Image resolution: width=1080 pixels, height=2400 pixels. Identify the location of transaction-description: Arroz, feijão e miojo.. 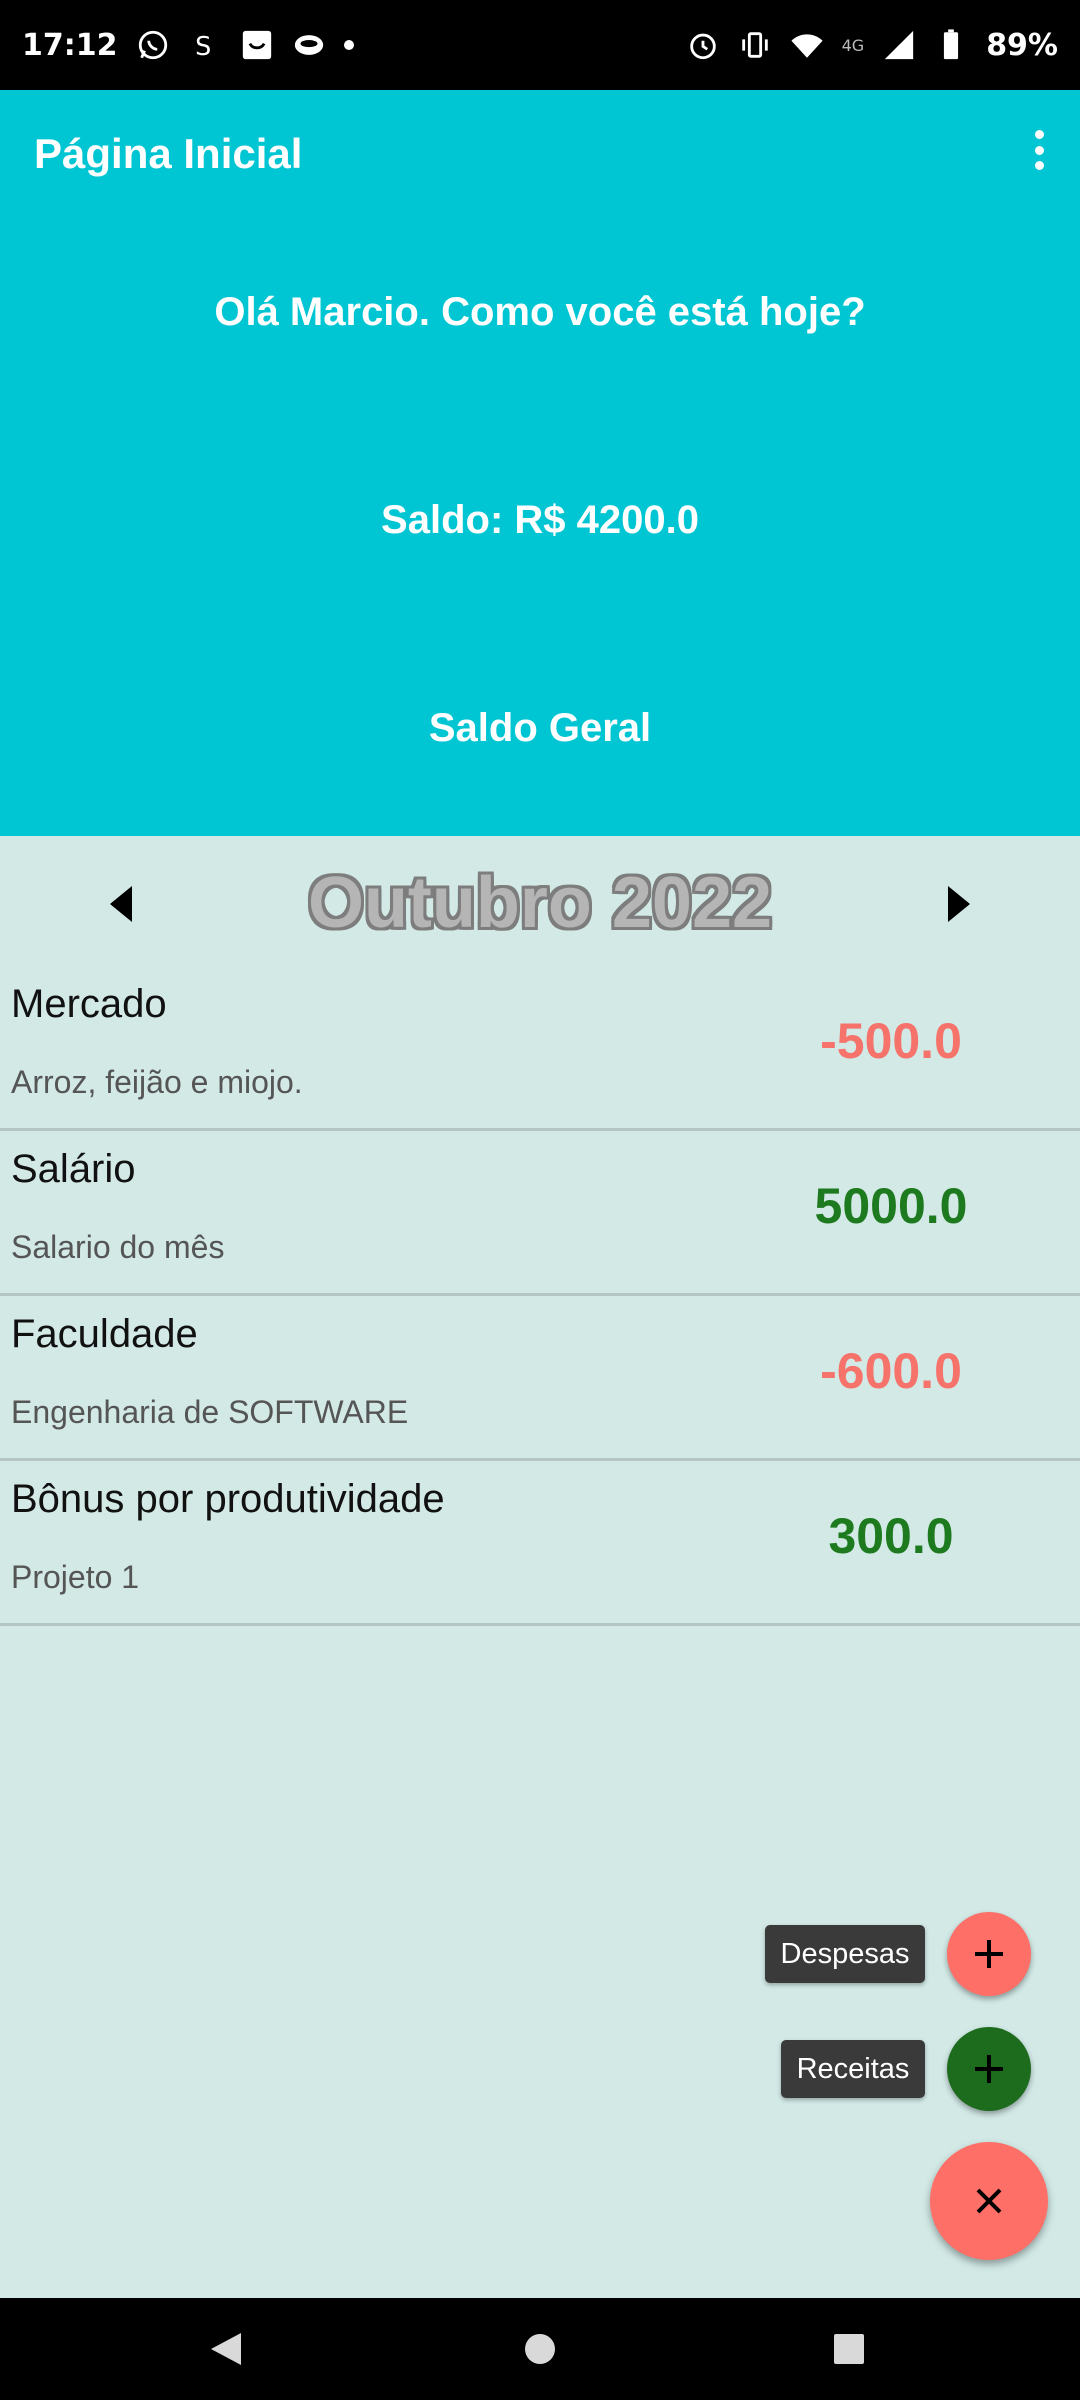
(157, 1082).